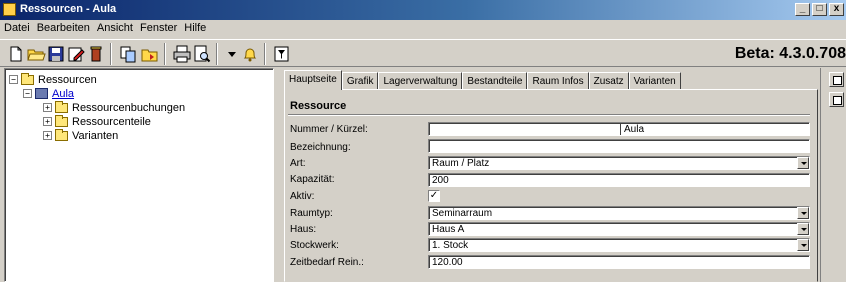 This screenshot has height=282, width=846. I want to click on dropdown-arrow-icon, so click(232, 54).